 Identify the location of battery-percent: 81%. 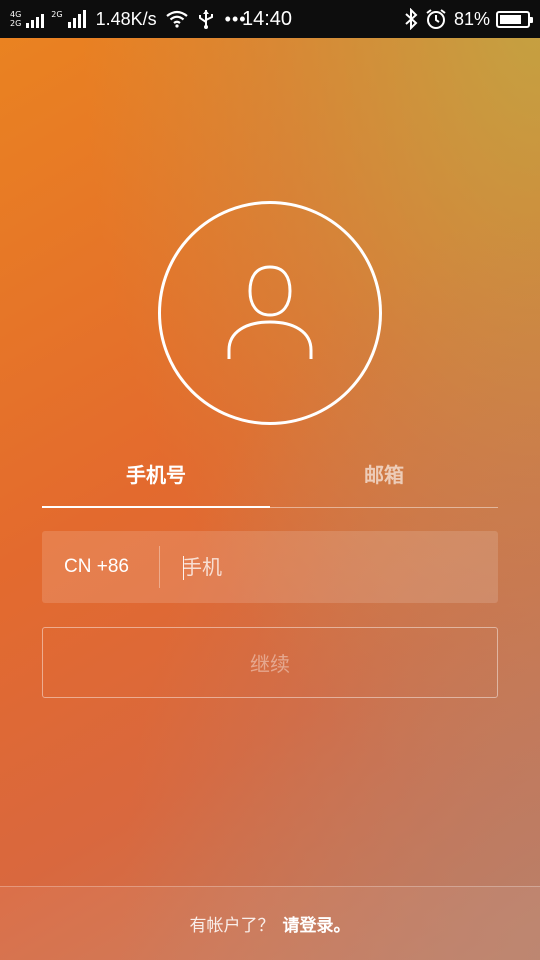
(471, 18).